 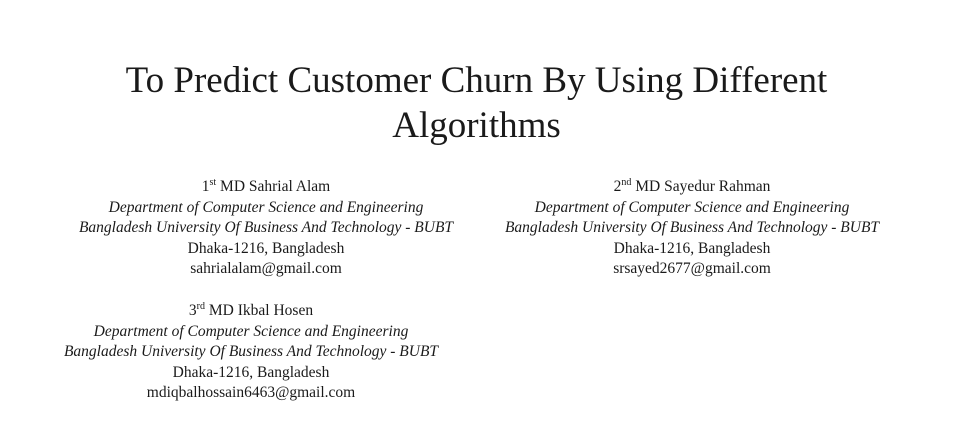 I want to click on paper-title-line-2: Algorithms, so click(x=476, y=125).